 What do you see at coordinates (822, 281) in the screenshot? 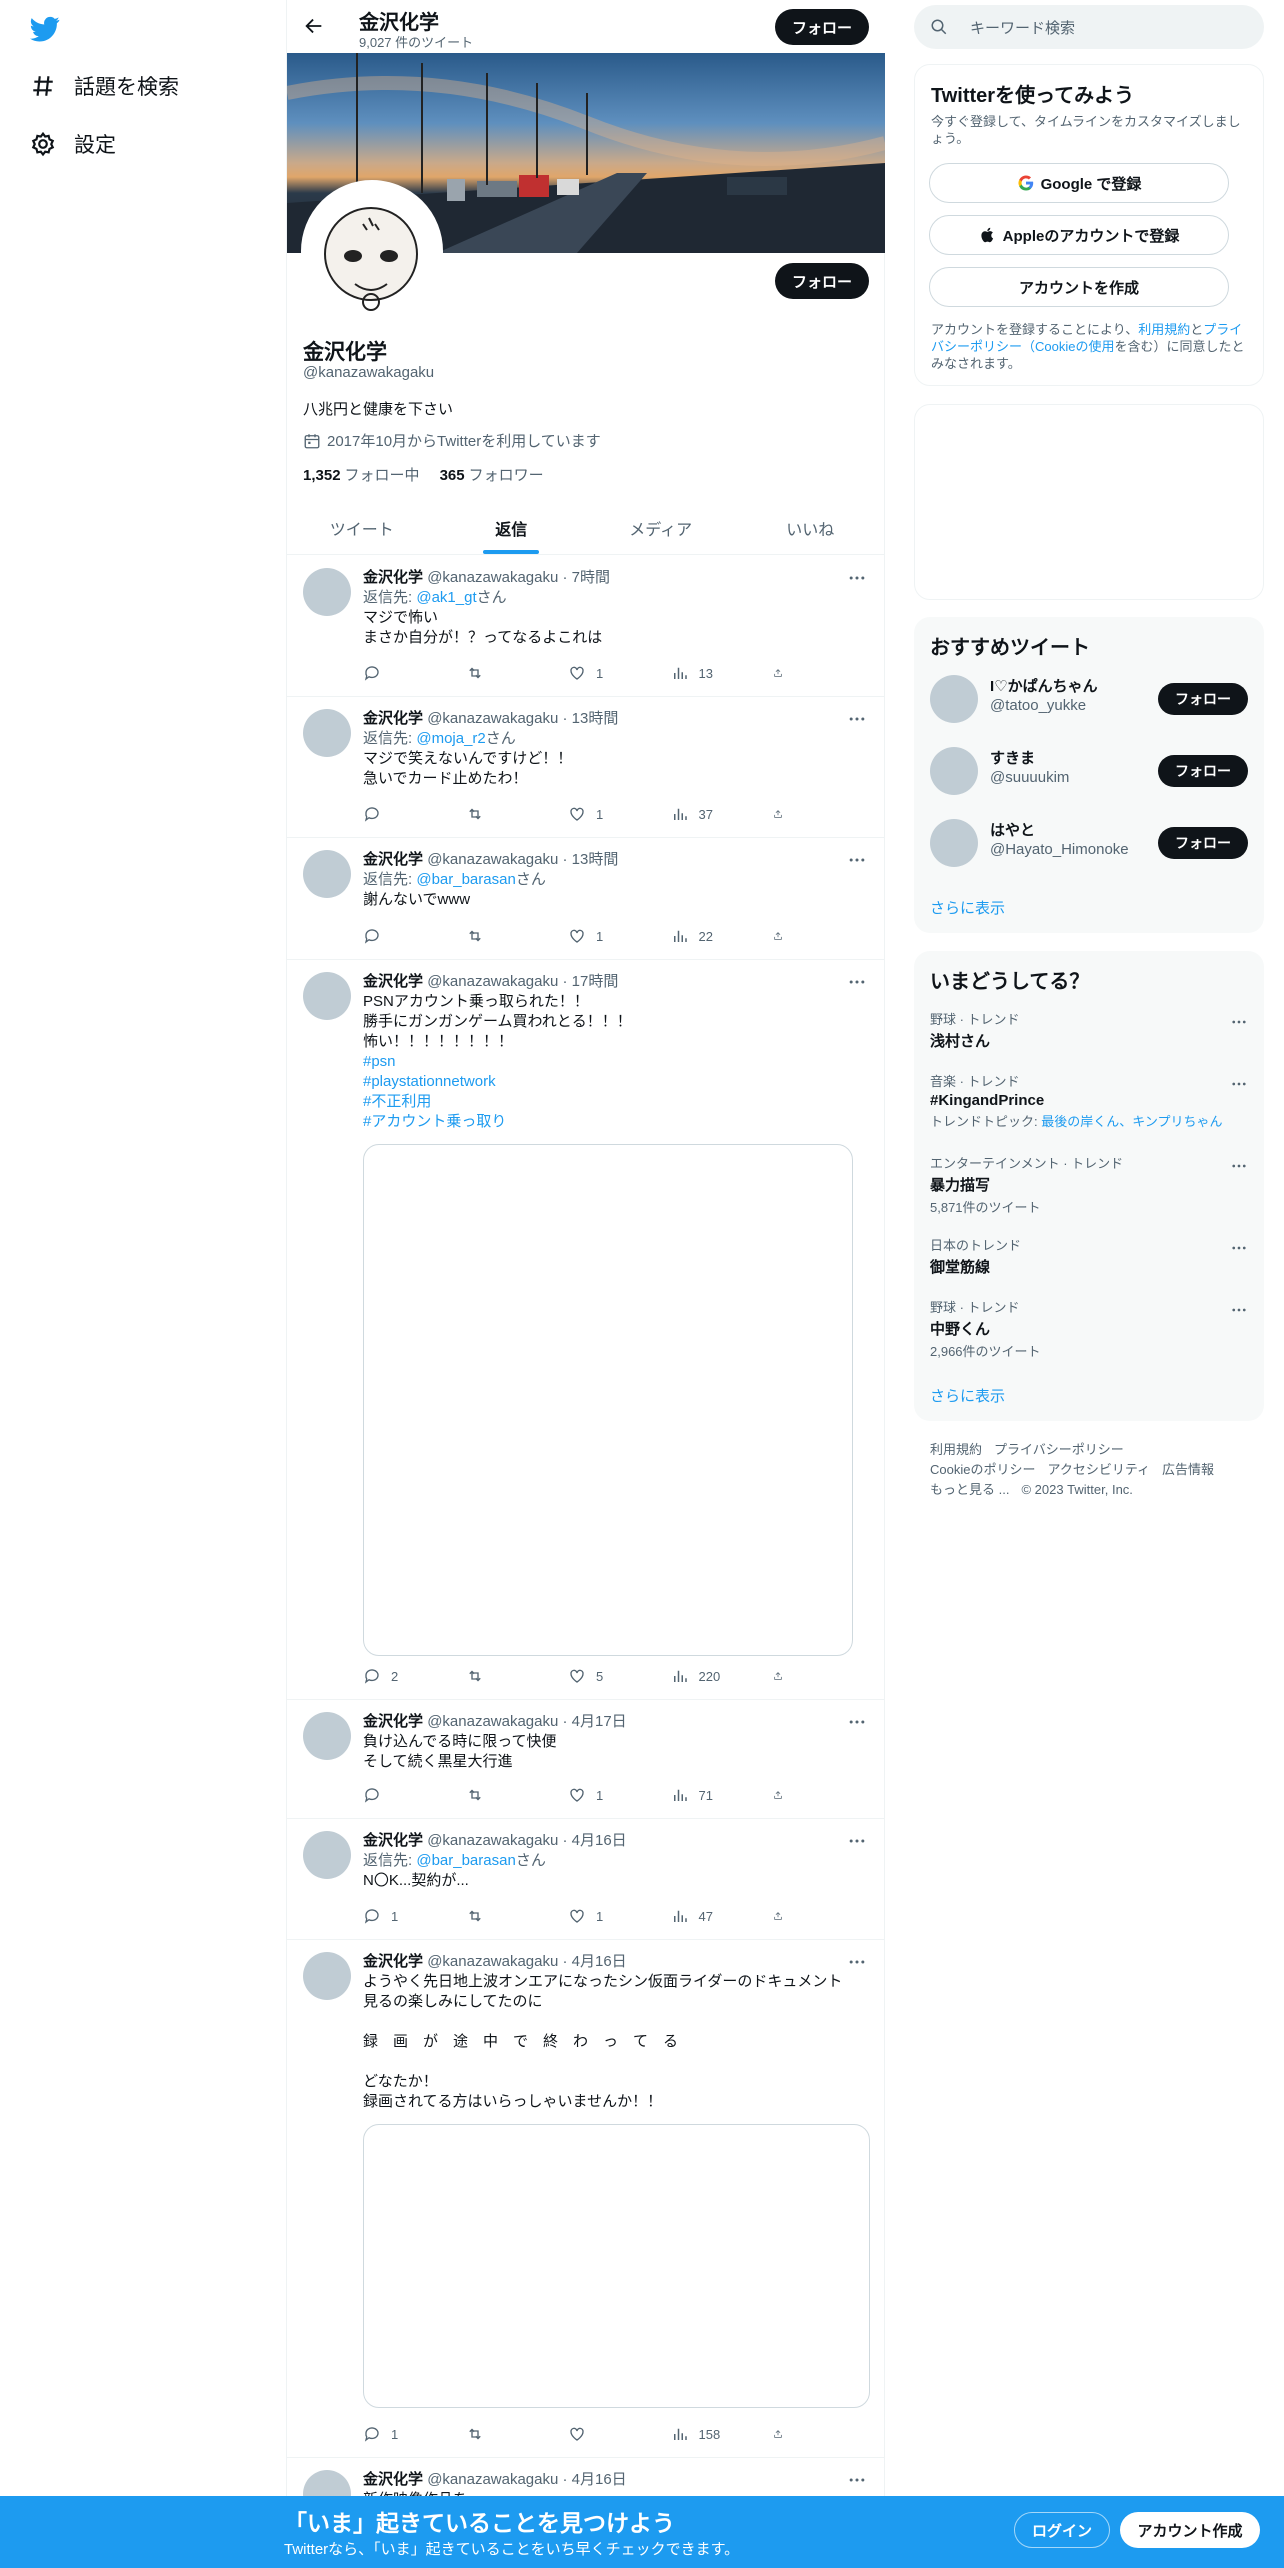
I see `profile-follow-button: フォロー` at bounding box center [822, 281].